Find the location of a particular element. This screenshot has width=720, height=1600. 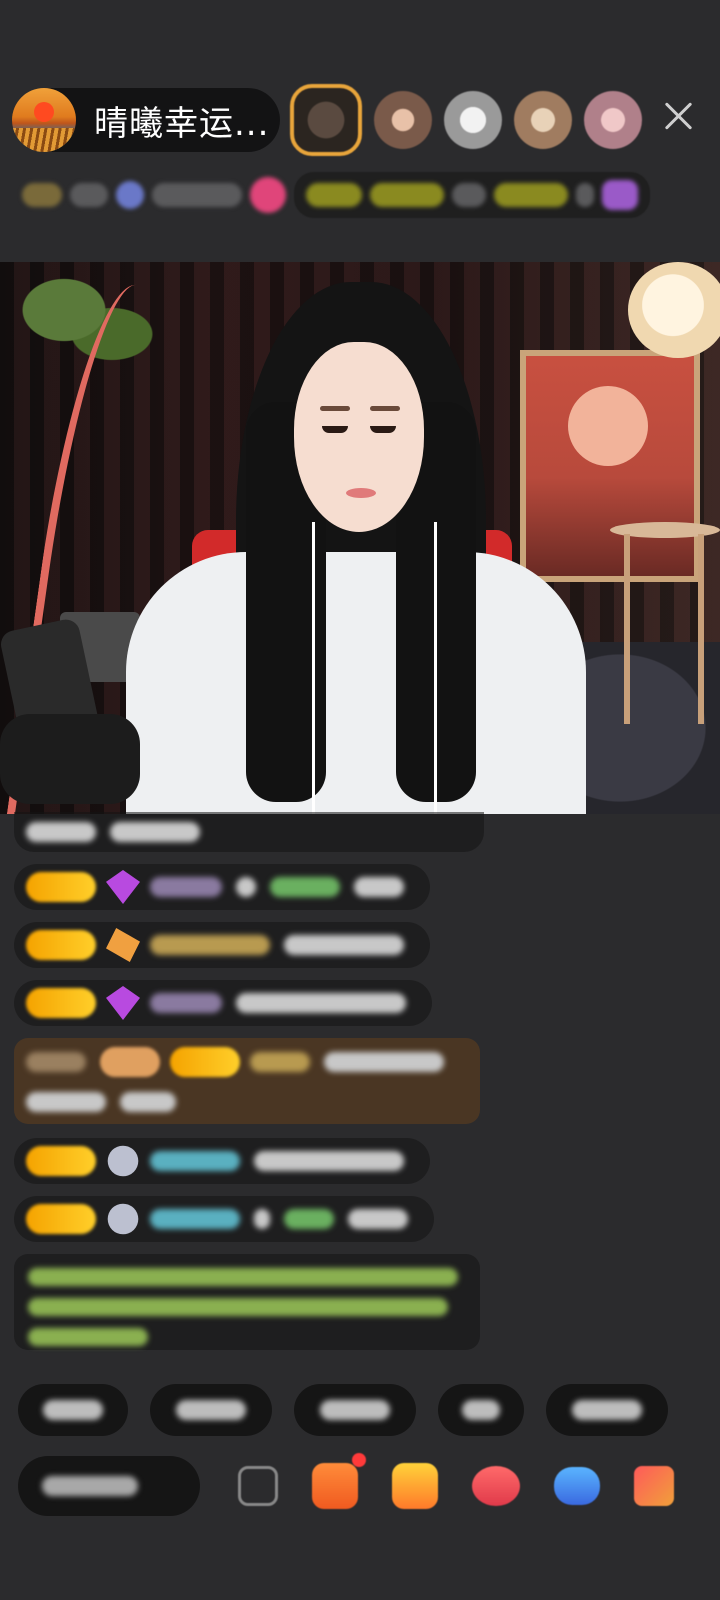

microphone is located at coordinates (75, 715).